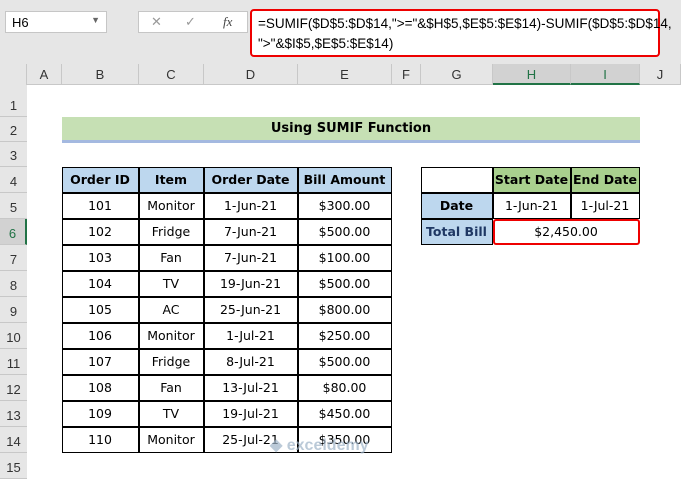 Image resolution: width=681 pixels, height=483 pixels. I want to click on column-header-I: I, so click(605, 74).